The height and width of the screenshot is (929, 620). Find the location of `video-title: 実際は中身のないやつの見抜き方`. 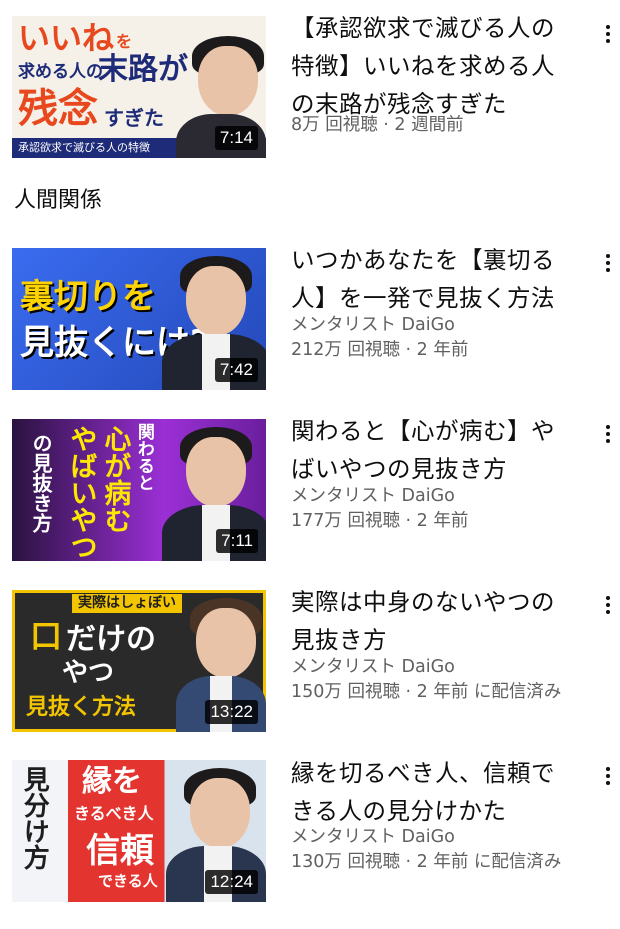

video-title: 実際は中身のないやつの見抜き方 is located at coordinates (433, 621).